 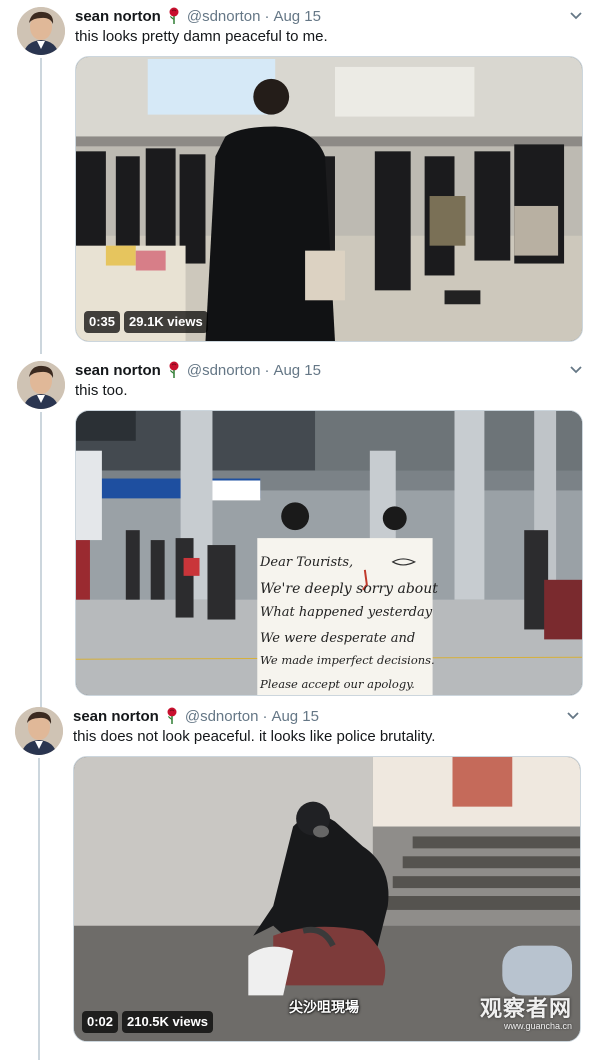 I want to click on video-caption: 尖沙咀現場, so click(x=324, y=1007).